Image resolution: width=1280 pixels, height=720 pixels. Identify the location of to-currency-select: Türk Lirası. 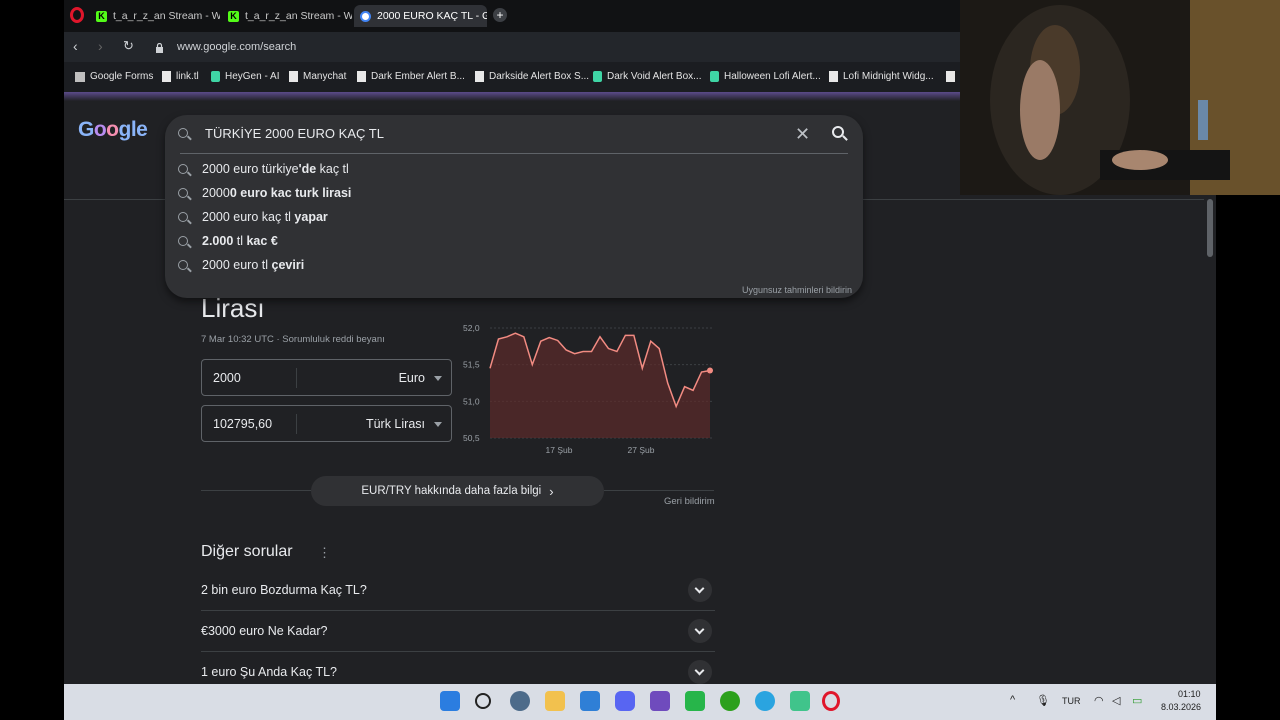
(395, 424).